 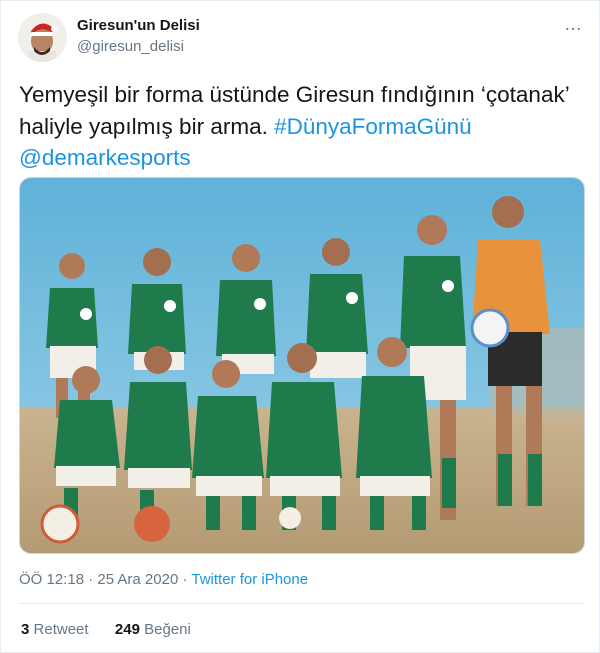 I want to click on tweet-date: 25 Ara 2020, so click(x=137, y=579).